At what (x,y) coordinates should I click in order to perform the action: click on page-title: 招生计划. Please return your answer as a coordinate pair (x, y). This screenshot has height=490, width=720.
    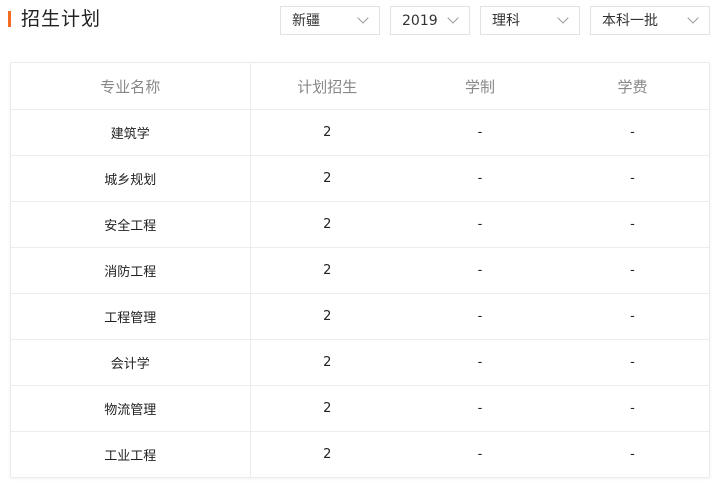
    Looking at the image, I should click on (61, 19).